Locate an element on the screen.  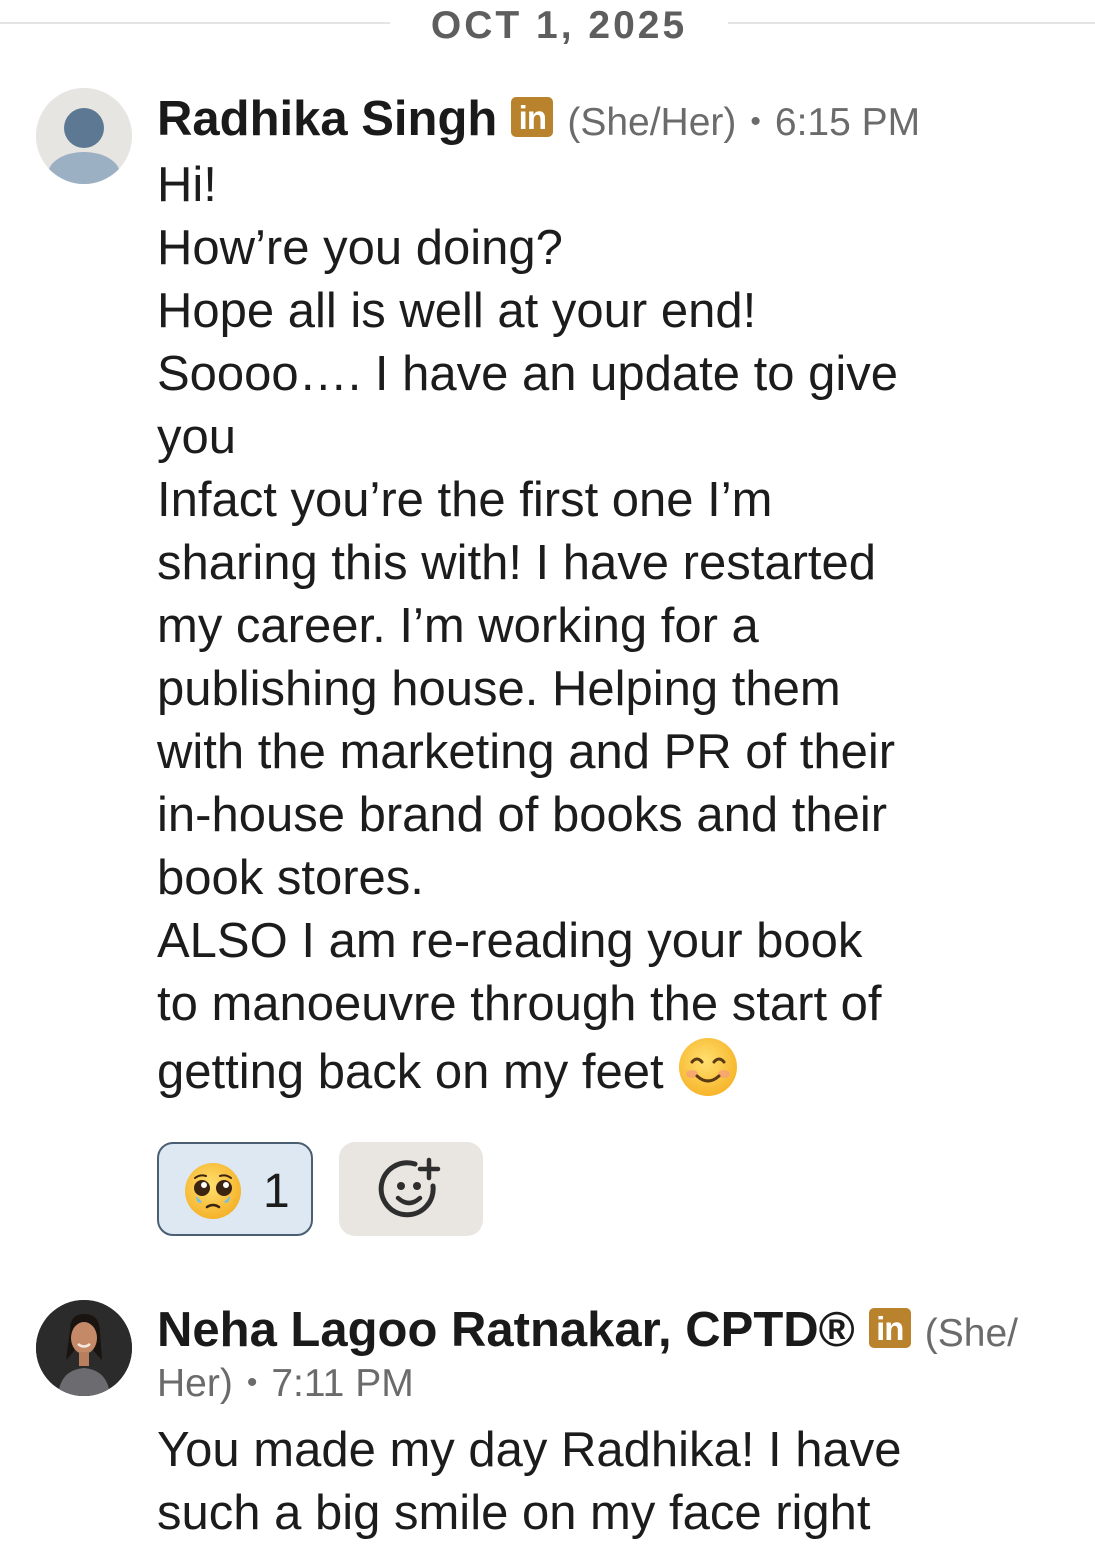
smiling-face-icon is located at coordinates (708, 1075).